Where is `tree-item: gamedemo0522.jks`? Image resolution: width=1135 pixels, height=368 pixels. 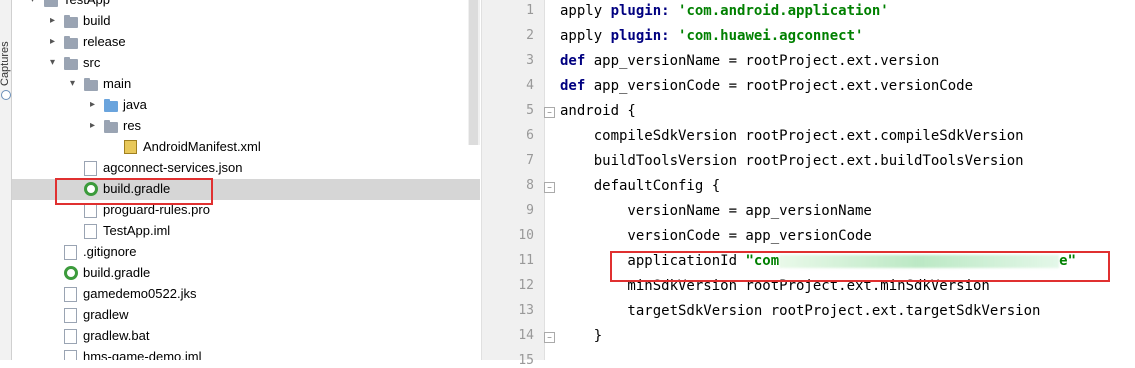 tree-item: gamedemo0522.jks is located at coordinates (246, 294).